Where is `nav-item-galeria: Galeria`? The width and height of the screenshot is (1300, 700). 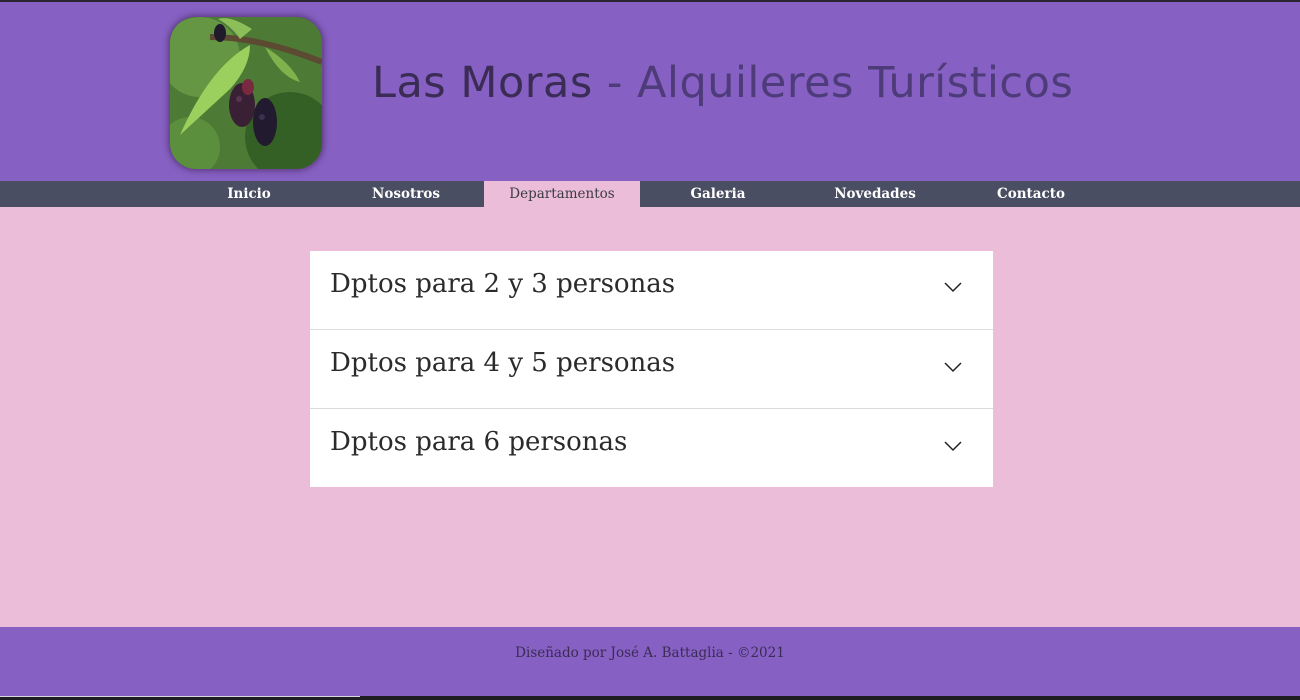 nav-item-galeria: Galeria is located at coordinates (718, 194).